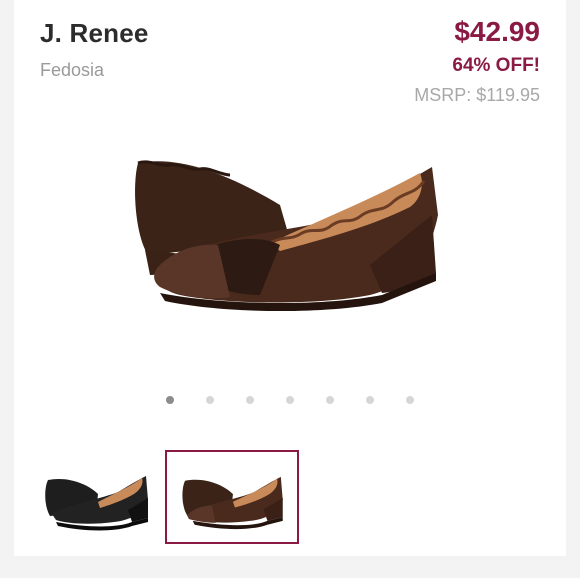 The height and width of the screenshot is (578, 580). I want to click on msrp-price: MSRP: $119.95, so click(477, 95).